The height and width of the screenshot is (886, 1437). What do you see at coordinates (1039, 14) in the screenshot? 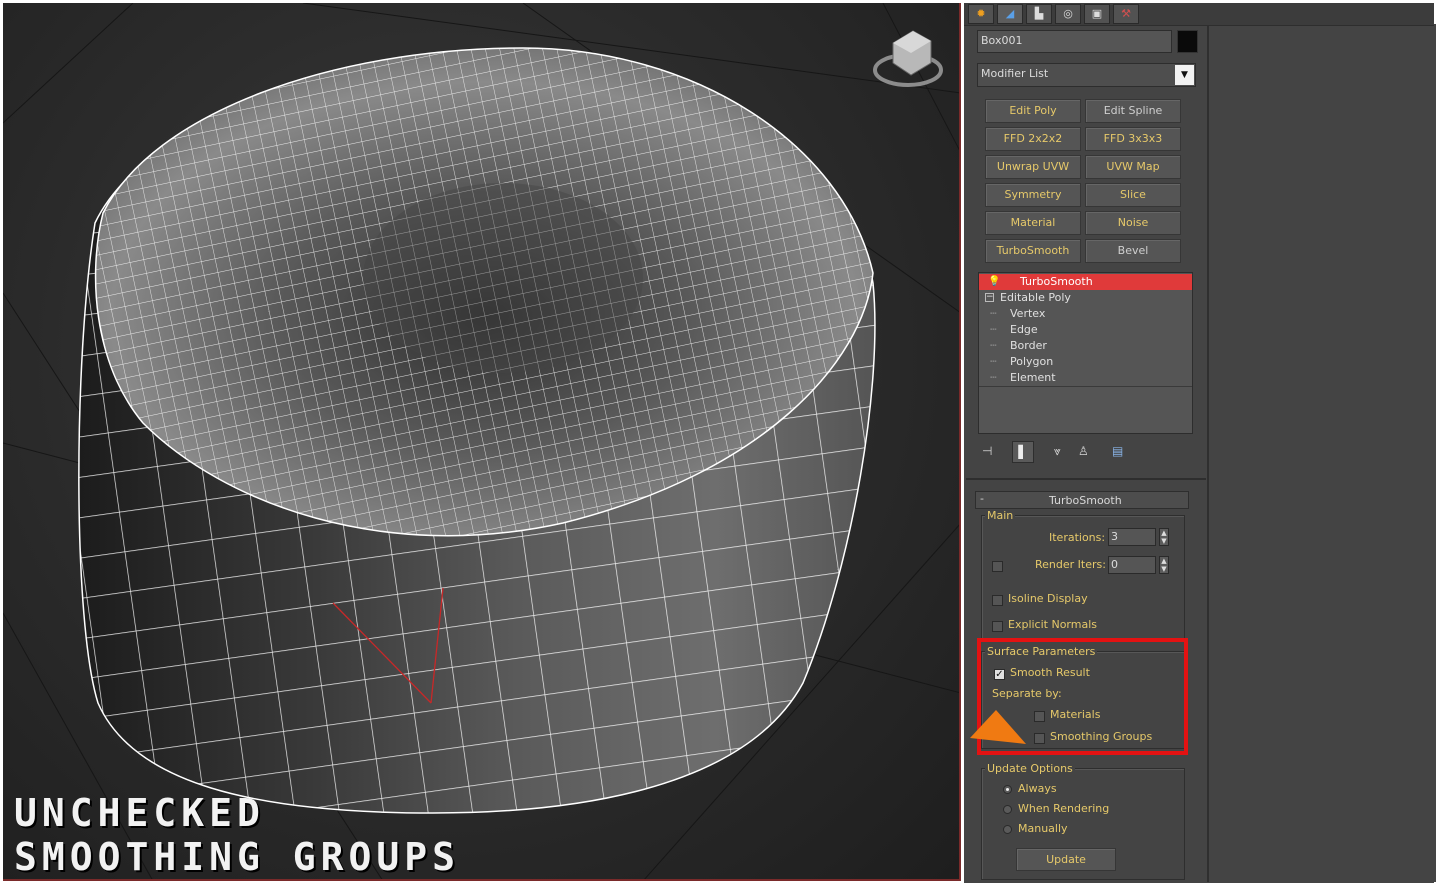
I see `hierarchy-icon: ▙` at bounding box center [1039, 14].